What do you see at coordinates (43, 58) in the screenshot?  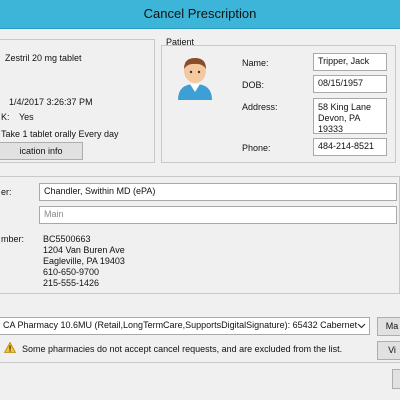 I see `medication-name: Zestril 20 mg tablet` at bounding box center [43, 58].